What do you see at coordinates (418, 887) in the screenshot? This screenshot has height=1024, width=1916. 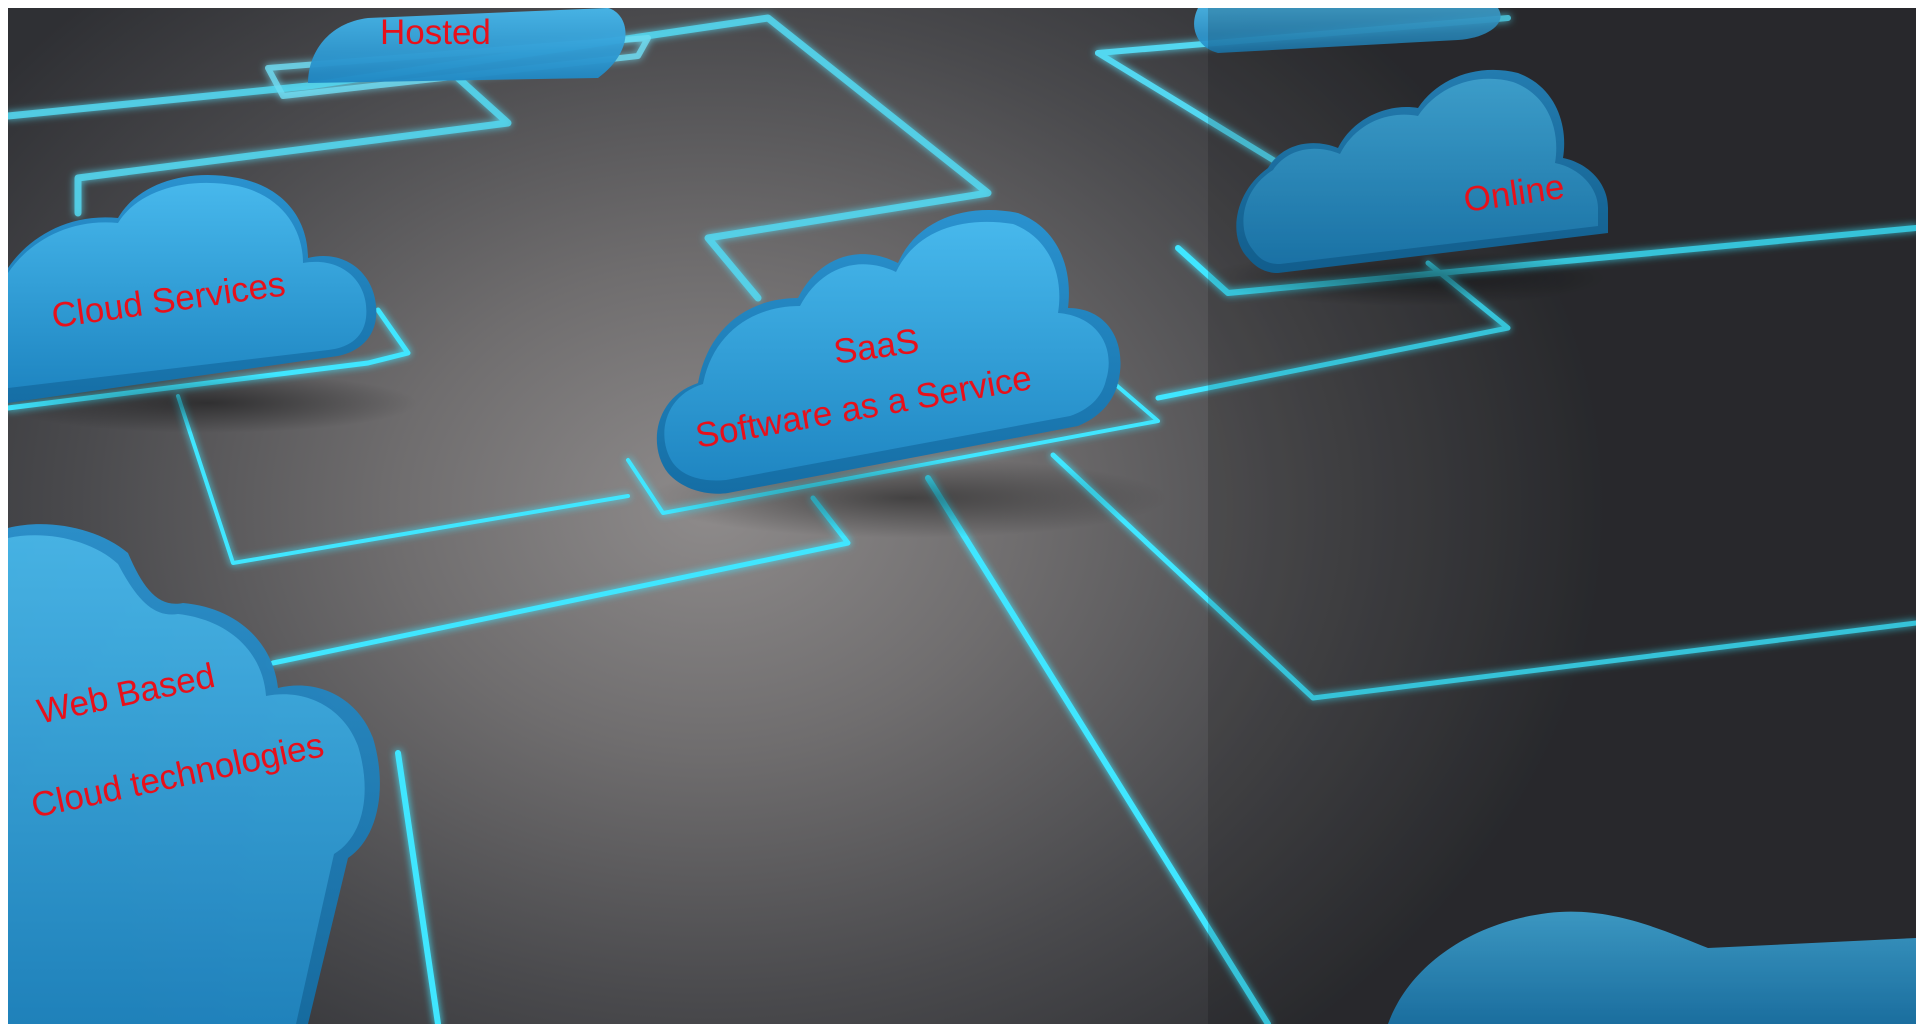 I see `circuit-trace` at bounding box center [418, 887].